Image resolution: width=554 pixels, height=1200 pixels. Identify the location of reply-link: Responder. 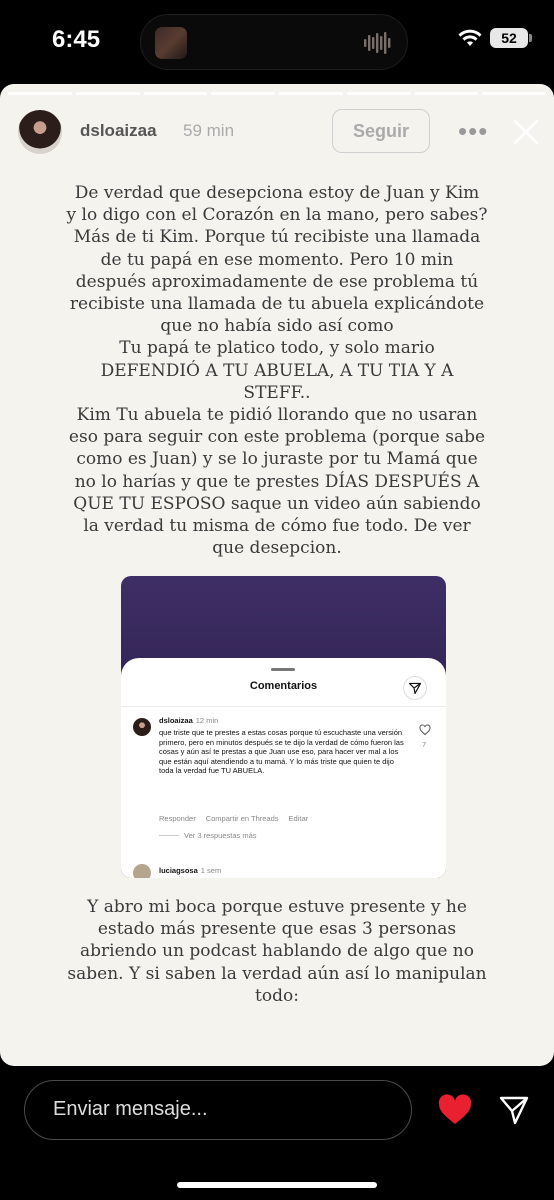
(177, 818).